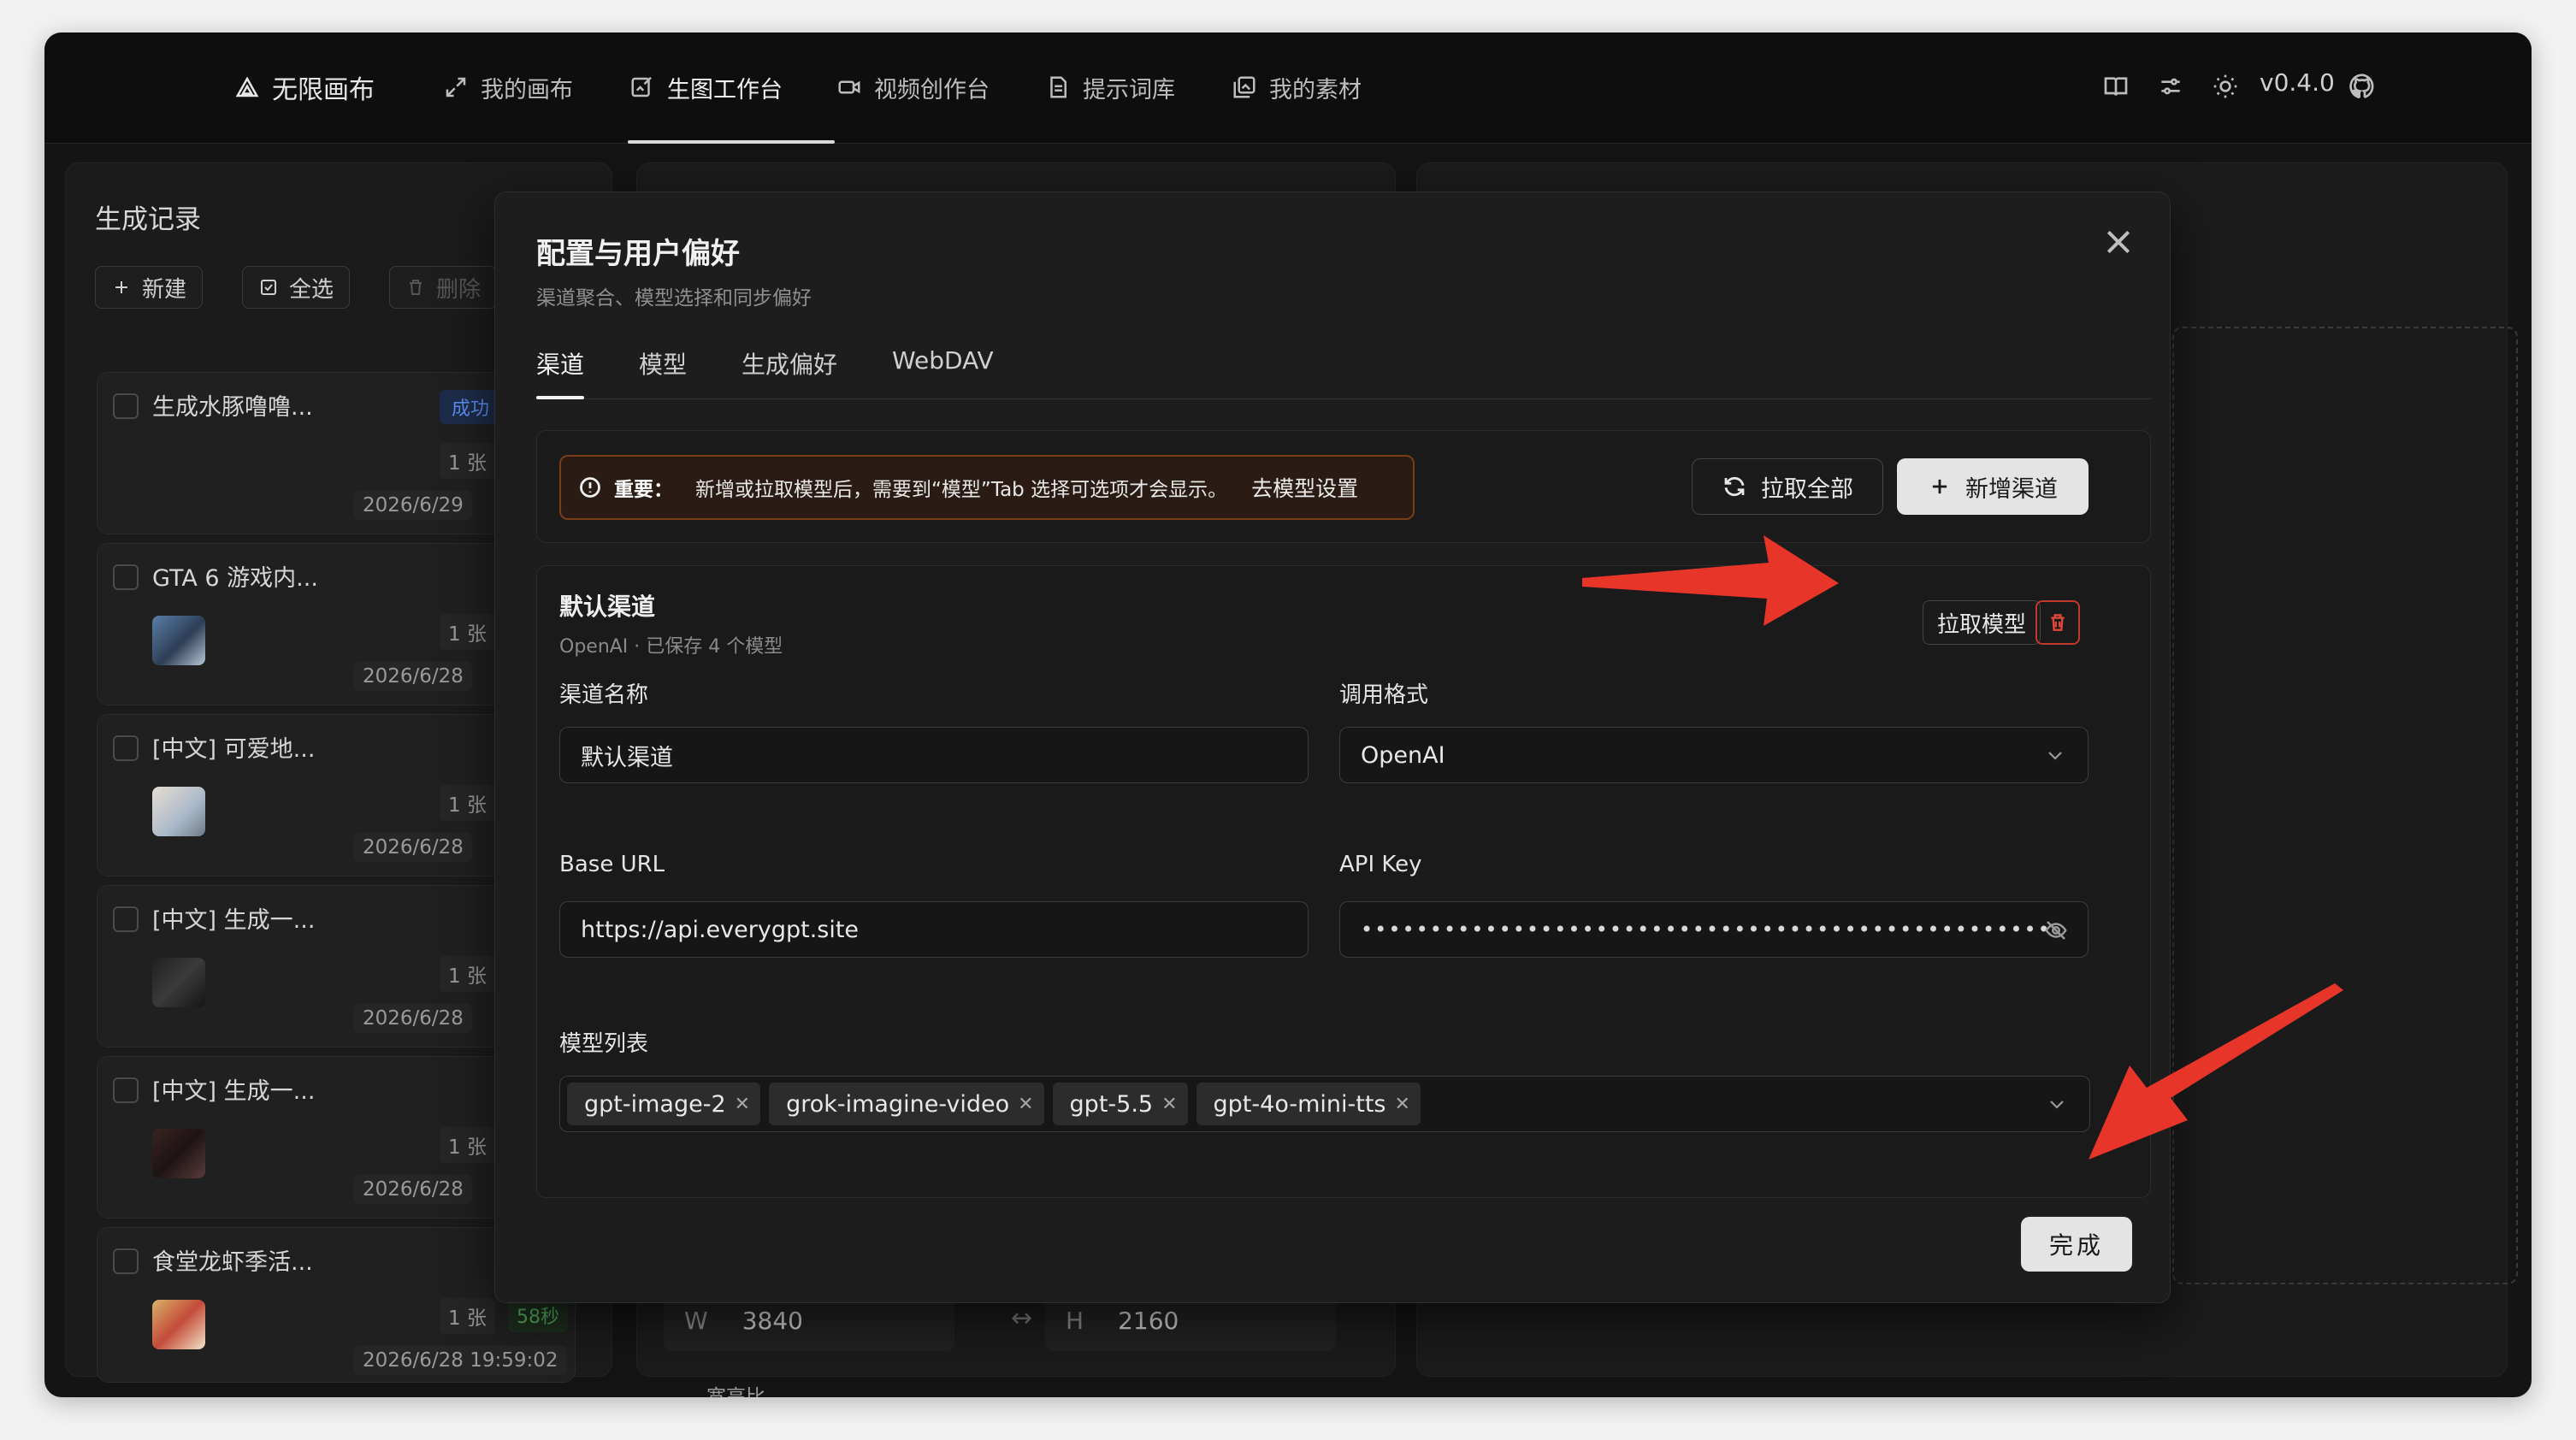 Image resolution: width=2576 pixels, height=1440 pixels. I want to click on info-alert-icon, so click(590, 488).